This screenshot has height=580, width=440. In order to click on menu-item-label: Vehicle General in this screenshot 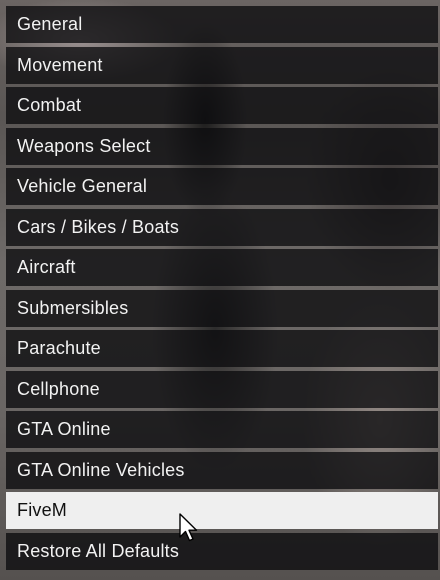, I will do `click(82, 186)`.